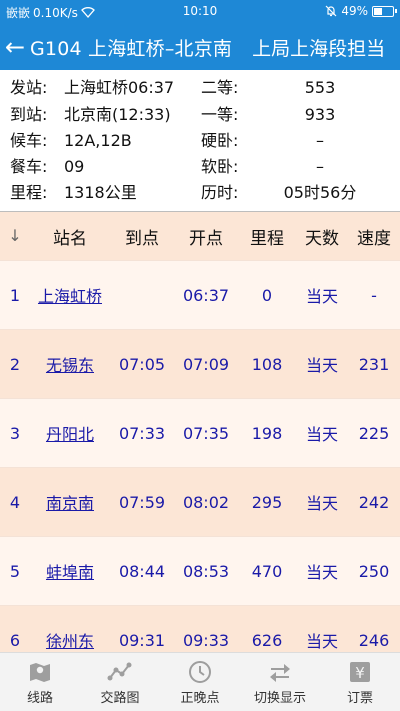  I want to click on station-link: 蚌埠南, so click(70, 572).